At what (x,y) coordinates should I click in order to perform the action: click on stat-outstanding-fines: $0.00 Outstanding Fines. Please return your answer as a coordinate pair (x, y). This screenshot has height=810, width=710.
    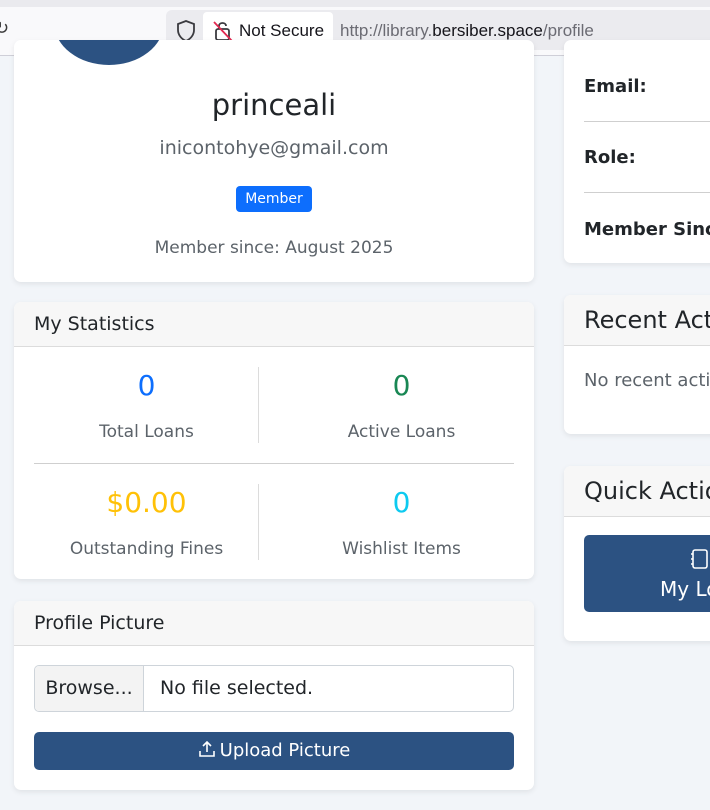
    Looking at the image, I should click on (146, 523).